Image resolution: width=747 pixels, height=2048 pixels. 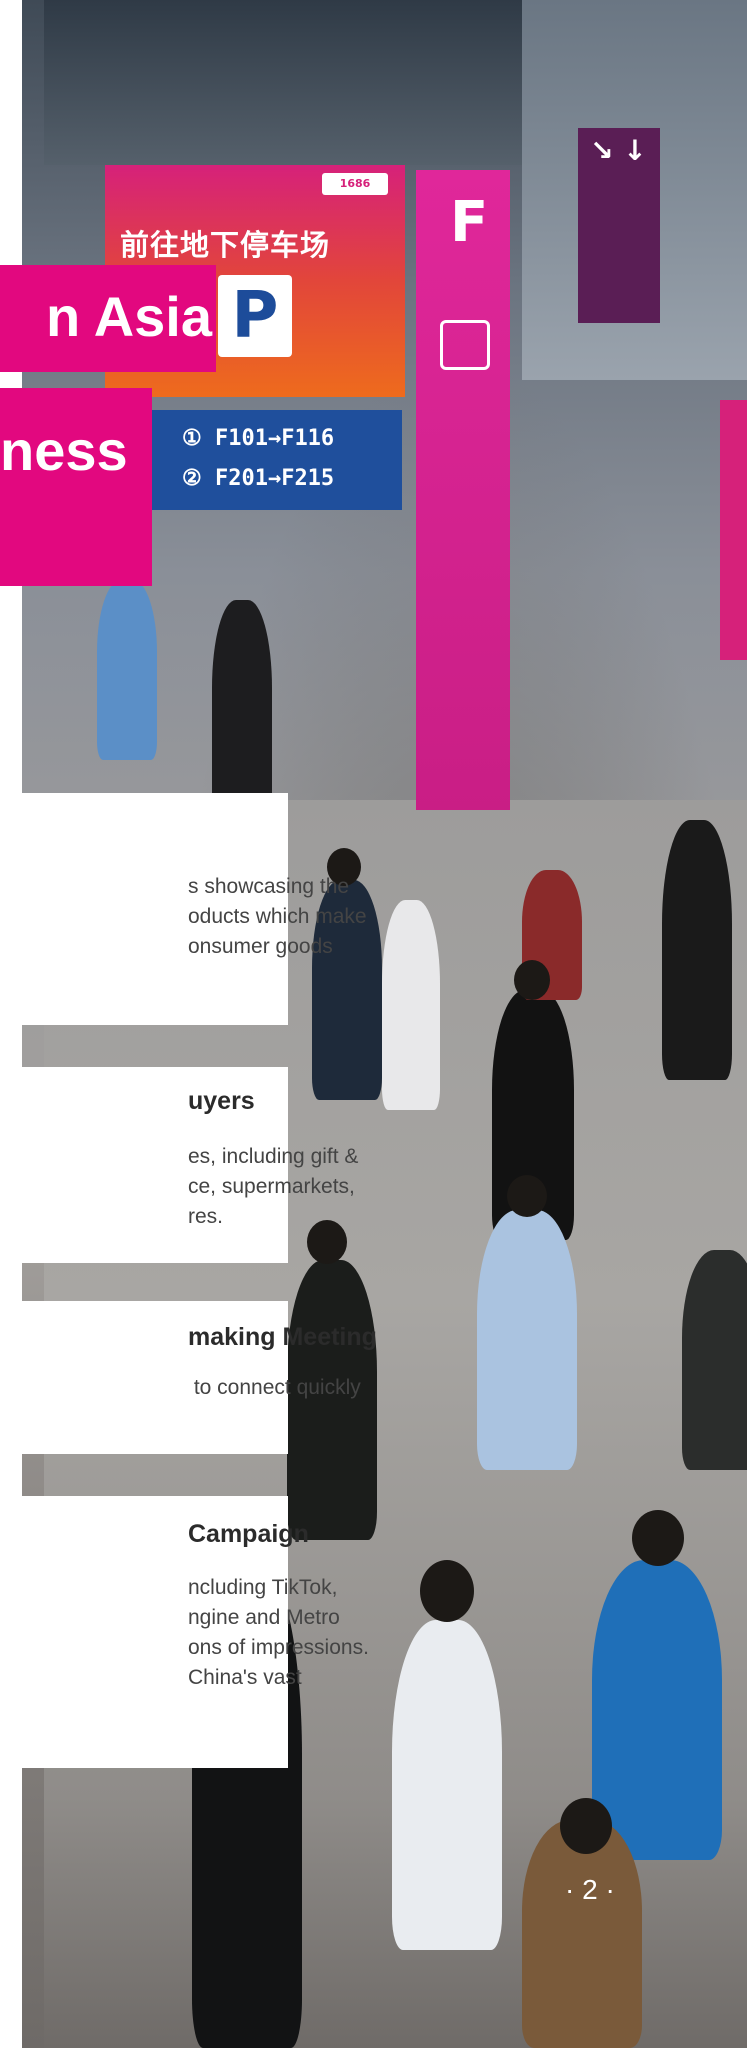 I want to click on pink-banner-edge, so click(x=733, y=530).